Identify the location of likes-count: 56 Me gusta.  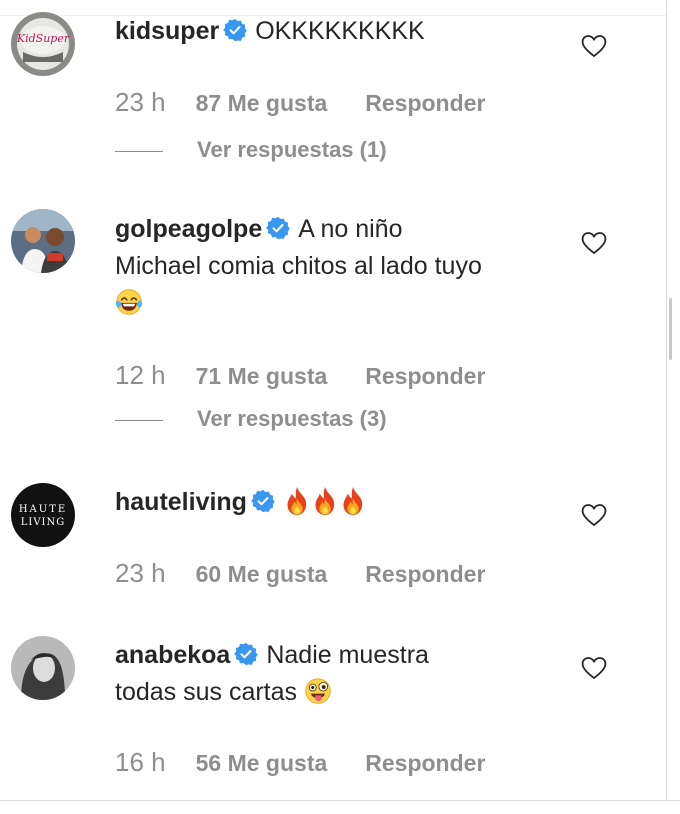
(262, 763).